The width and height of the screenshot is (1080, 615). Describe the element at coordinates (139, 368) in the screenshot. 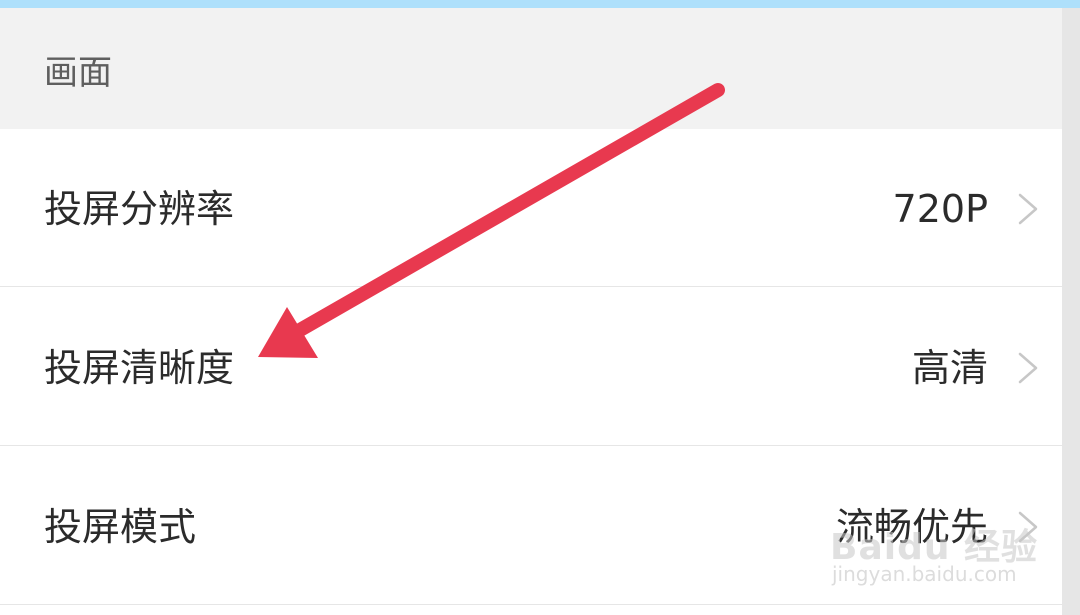

I see `setting-label: 投屏清晰度` at that location.